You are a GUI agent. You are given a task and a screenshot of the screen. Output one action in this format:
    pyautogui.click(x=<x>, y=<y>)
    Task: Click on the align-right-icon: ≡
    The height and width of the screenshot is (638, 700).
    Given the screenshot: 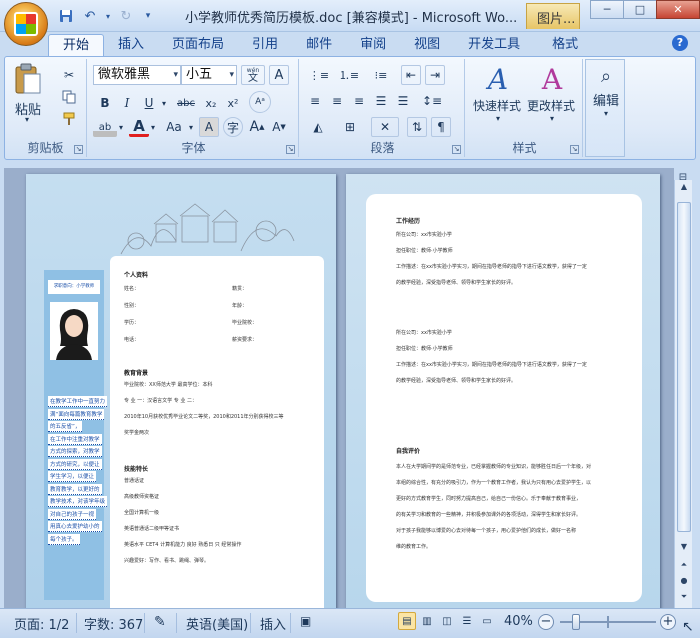 What is the action you would take?
    pyautogui.click(x=359, y=101)
    